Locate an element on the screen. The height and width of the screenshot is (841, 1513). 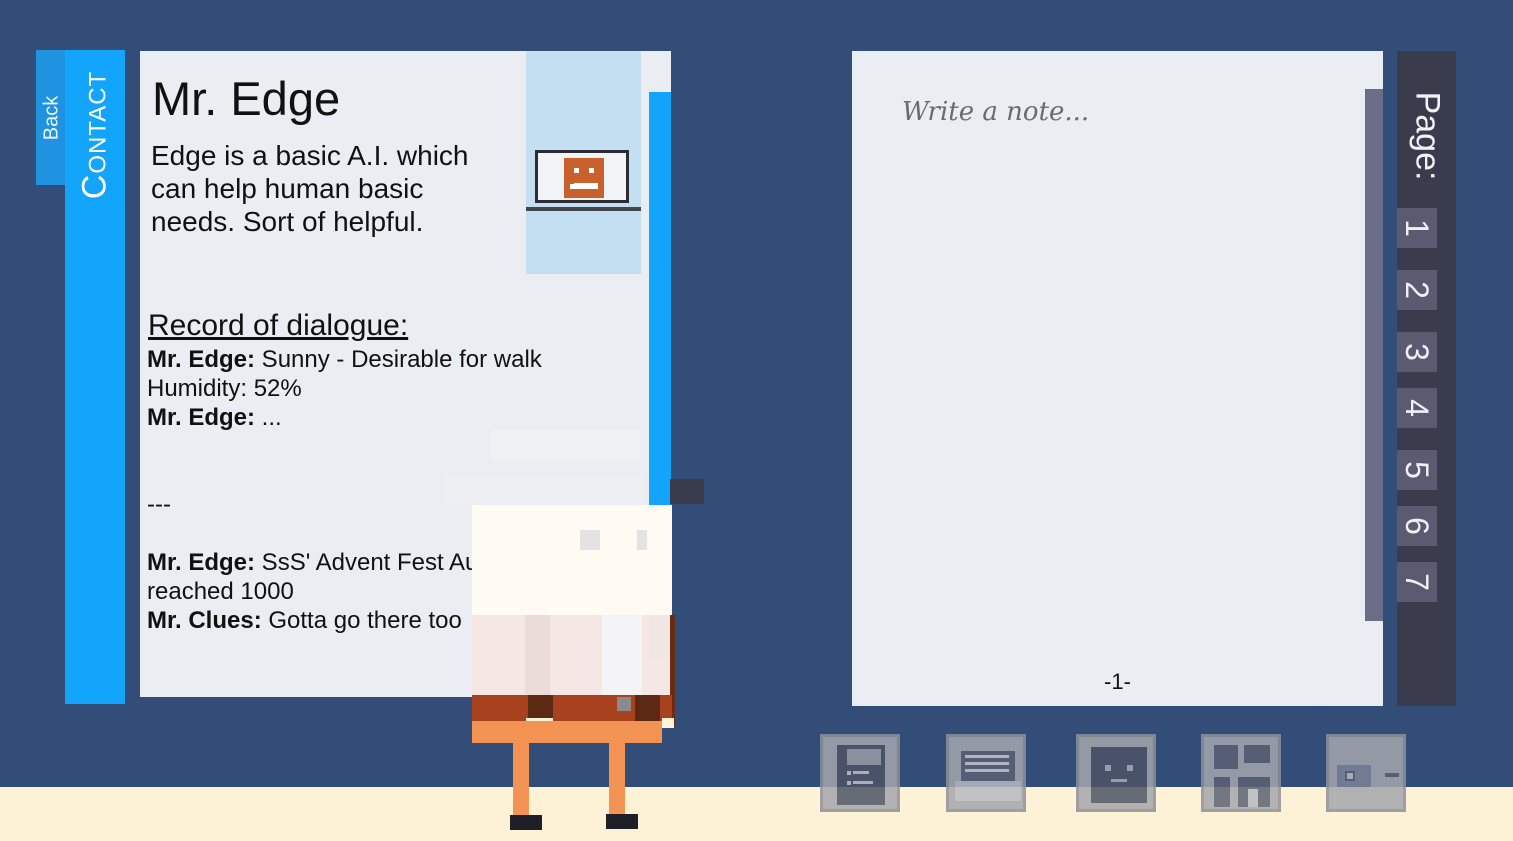
page-button-1: 1 is located at coordinates (1417, 228).